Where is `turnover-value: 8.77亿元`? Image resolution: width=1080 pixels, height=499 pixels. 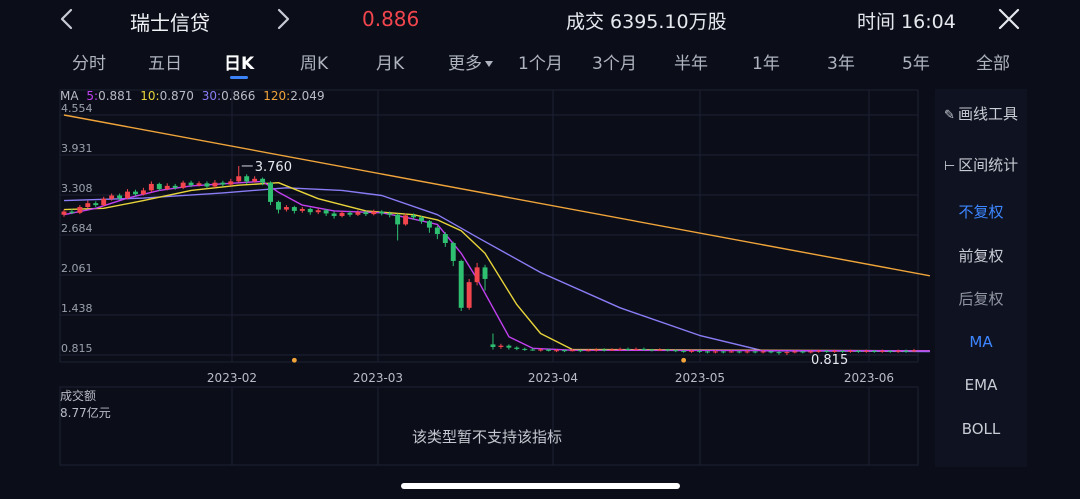
turnover-value: 8.77亿元 is located at coordinates (85, 413).